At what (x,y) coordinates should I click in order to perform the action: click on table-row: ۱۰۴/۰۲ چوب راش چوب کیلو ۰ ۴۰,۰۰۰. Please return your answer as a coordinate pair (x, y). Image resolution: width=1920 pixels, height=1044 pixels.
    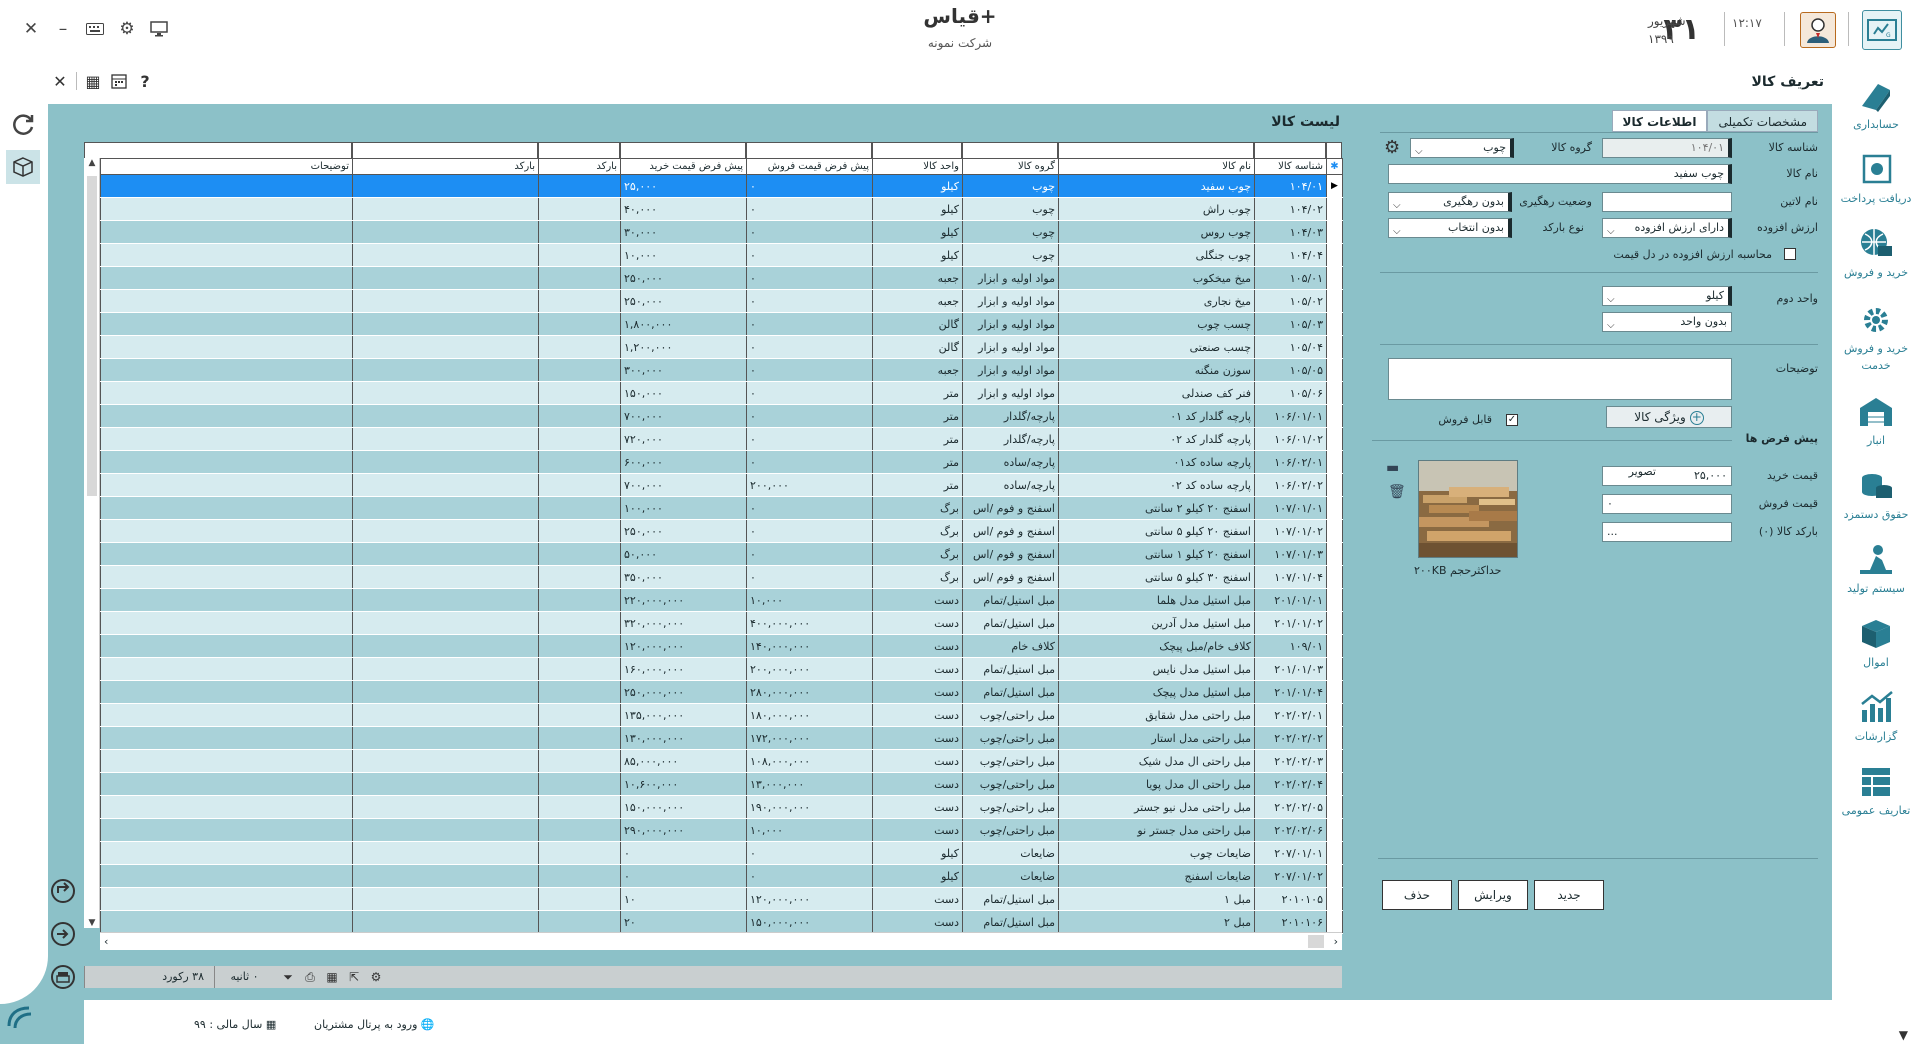
    Looking at the image, I should click on (721, 209).